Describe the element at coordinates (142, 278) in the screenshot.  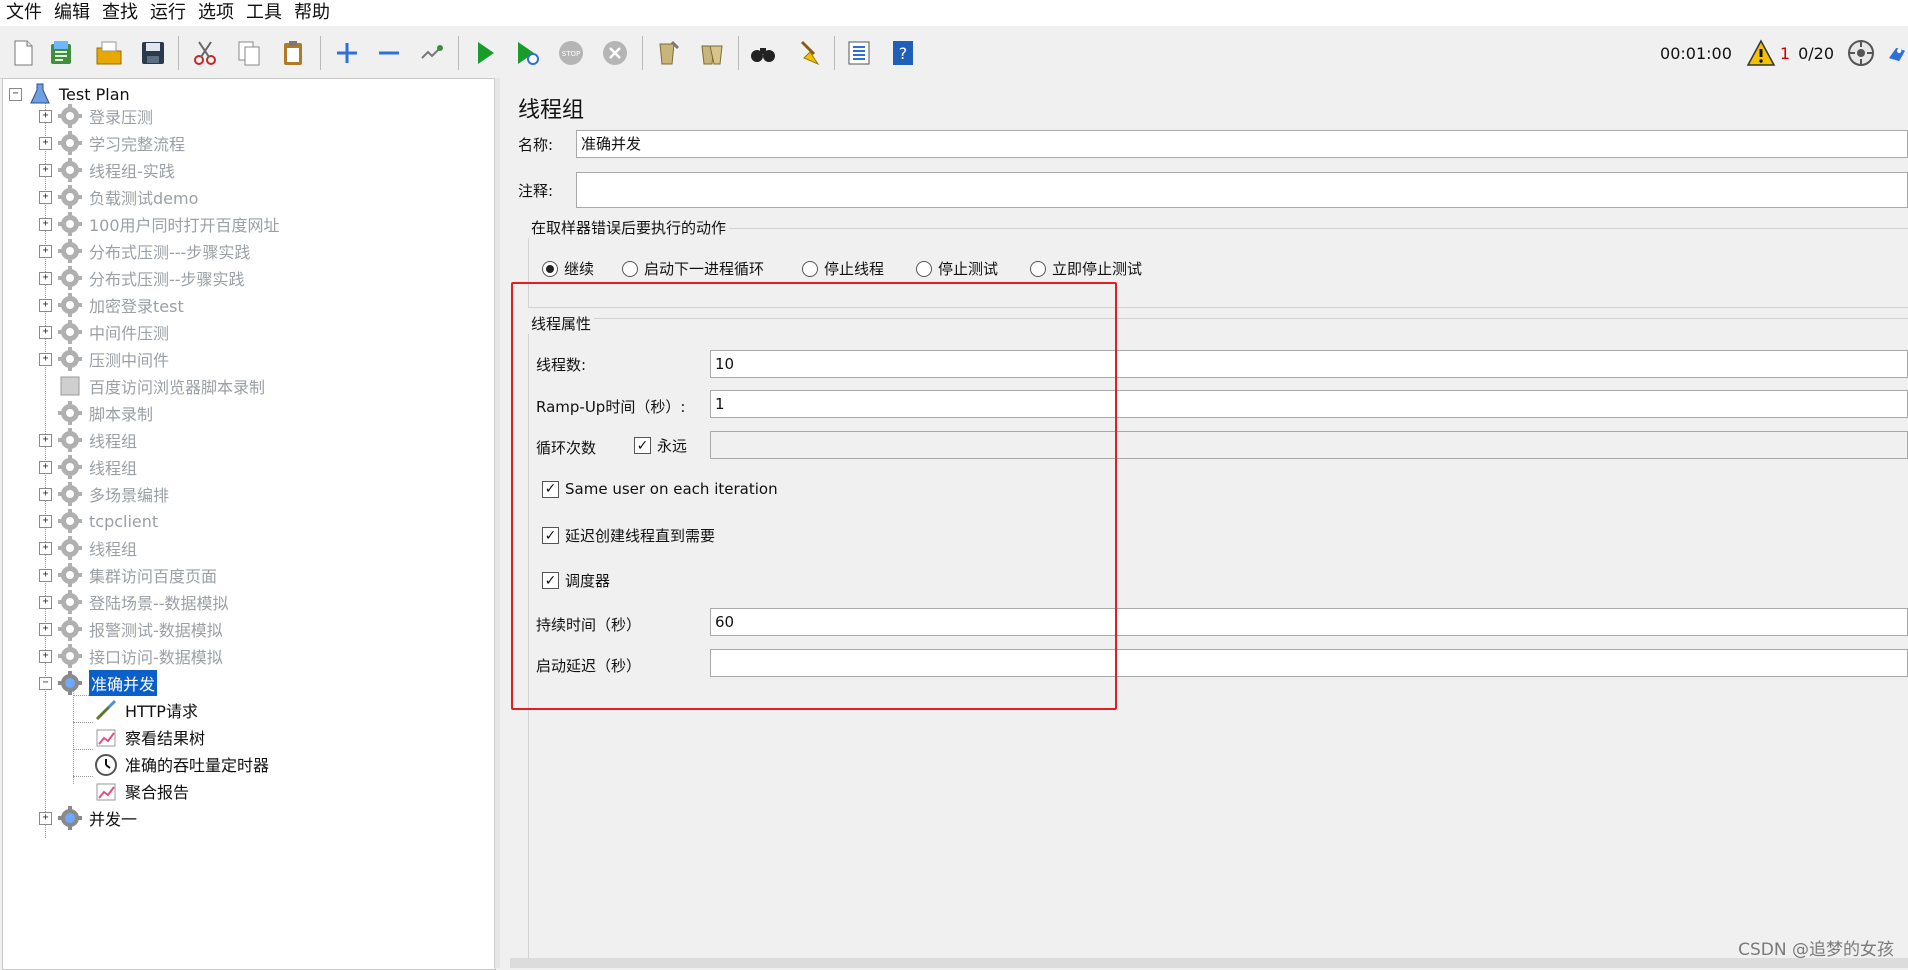
I see `tree-item-thread-group: + 分布式压测--步骤实践` at that location.